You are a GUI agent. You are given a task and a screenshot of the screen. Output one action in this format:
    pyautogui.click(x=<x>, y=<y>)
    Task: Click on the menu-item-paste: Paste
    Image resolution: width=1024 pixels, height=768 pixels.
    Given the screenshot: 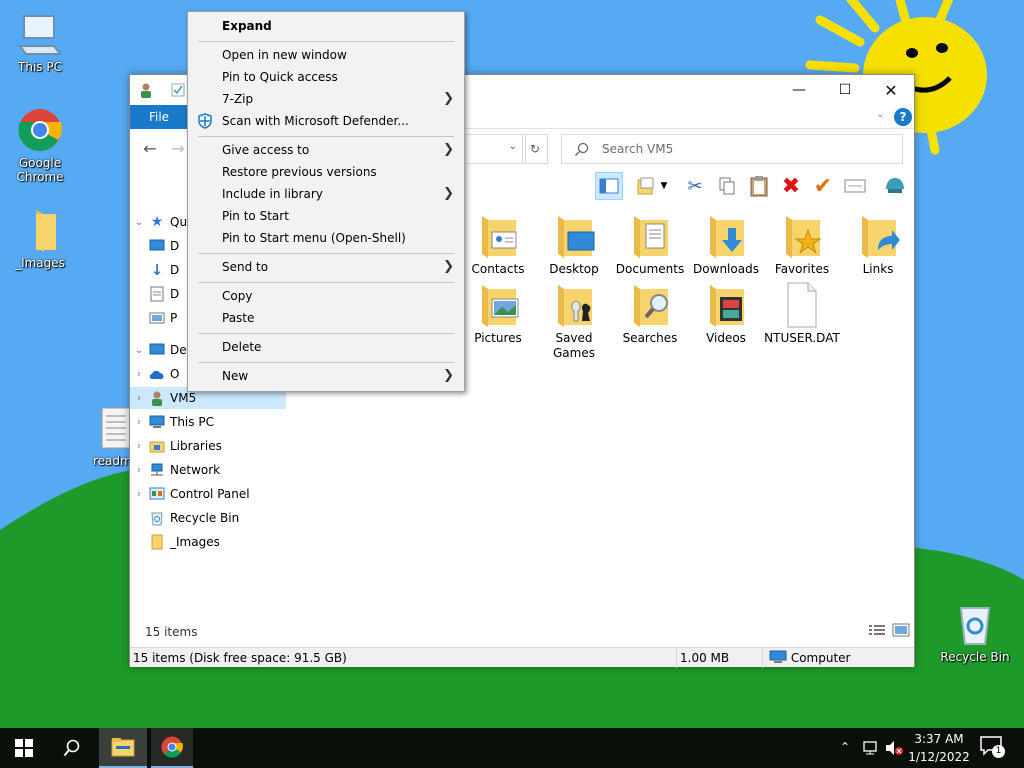 What is the action you would take?
    pyautogui.click(x=326, y=318)
    